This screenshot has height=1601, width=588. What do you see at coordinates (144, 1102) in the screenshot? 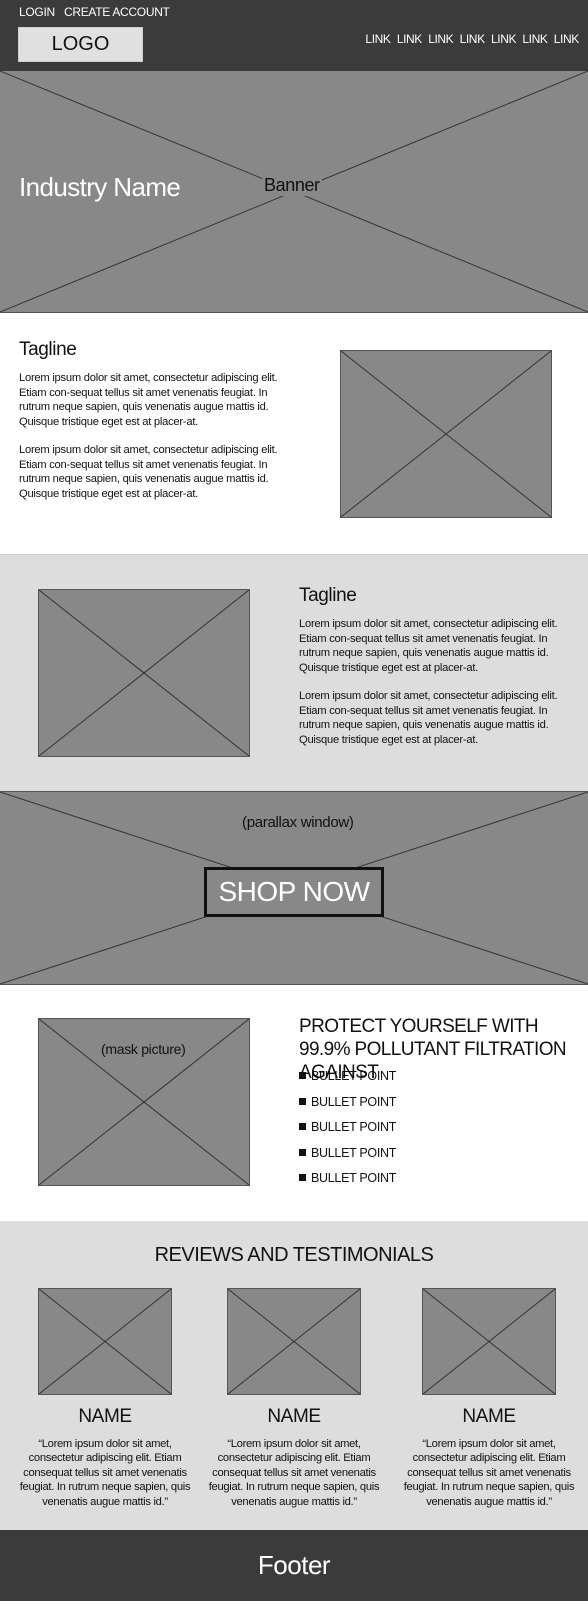
I see `mask-image: (mask picture)` at bounding box center [144, 1102].